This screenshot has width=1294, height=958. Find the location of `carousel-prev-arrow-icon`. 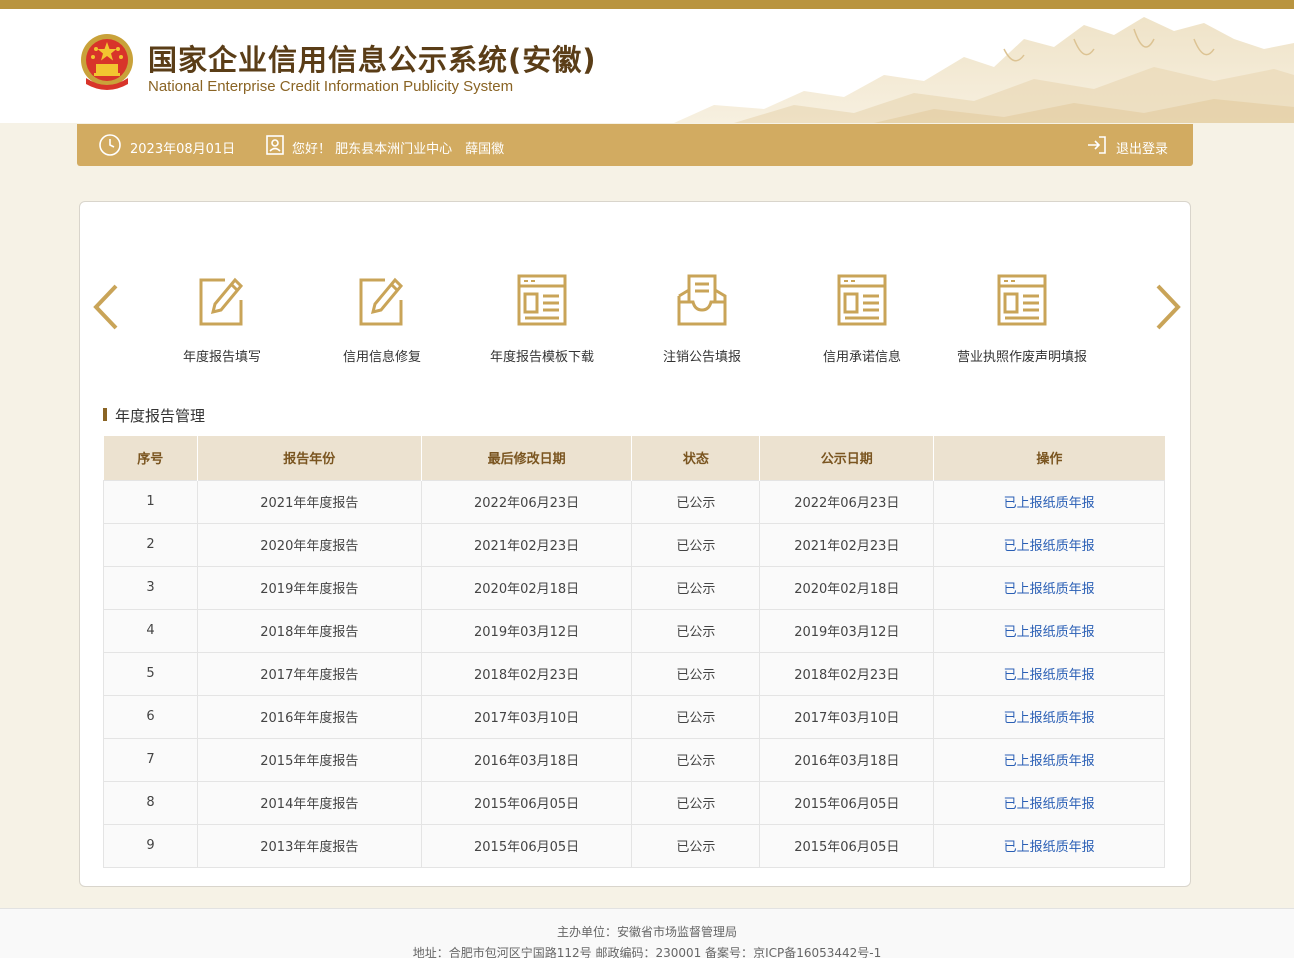

carousel-prev-arrow-icon is located at coordinates (106, 307).